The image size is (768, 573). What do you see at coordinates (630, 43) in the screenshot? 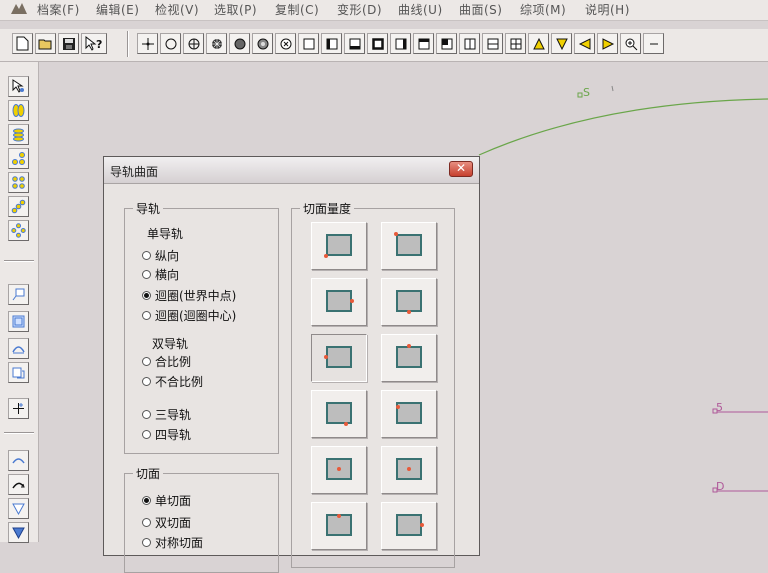
I see `zoom-in-button` at bounding box center [630, 43].